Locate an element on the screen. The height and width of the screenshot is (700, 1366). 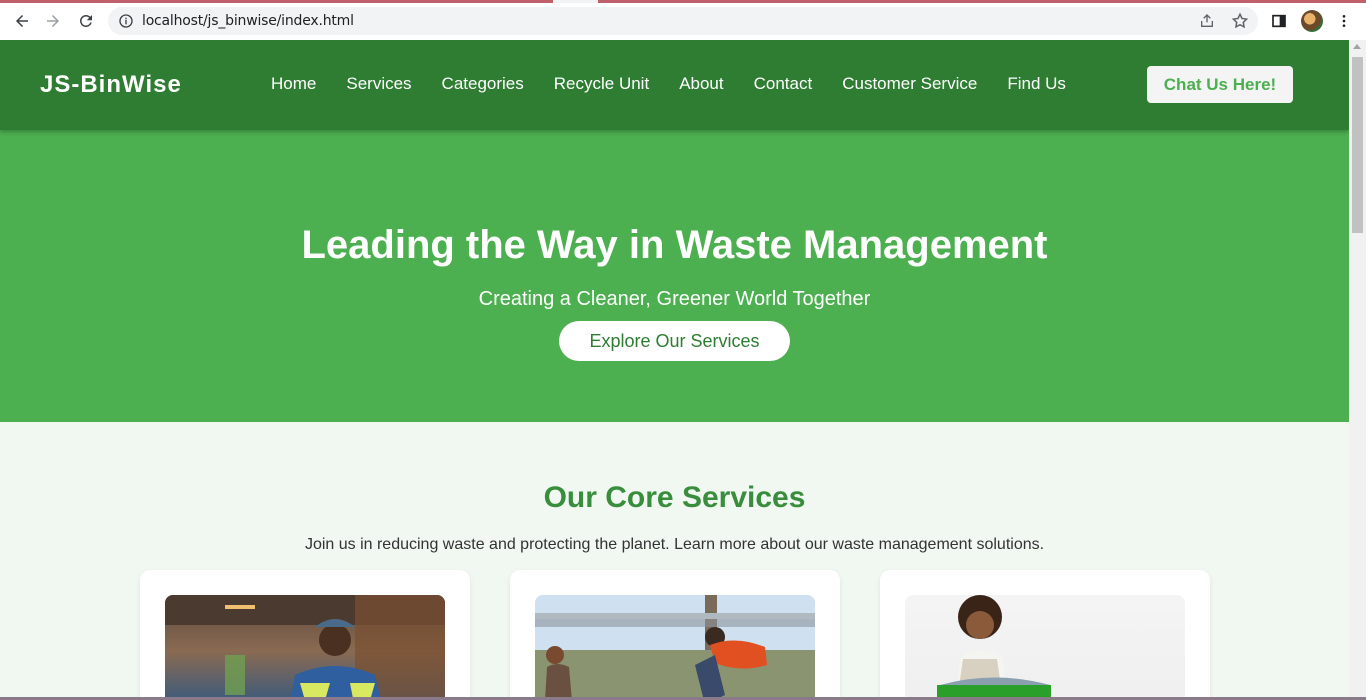
litter-collection-illustration is located at coordinates (675, 646).